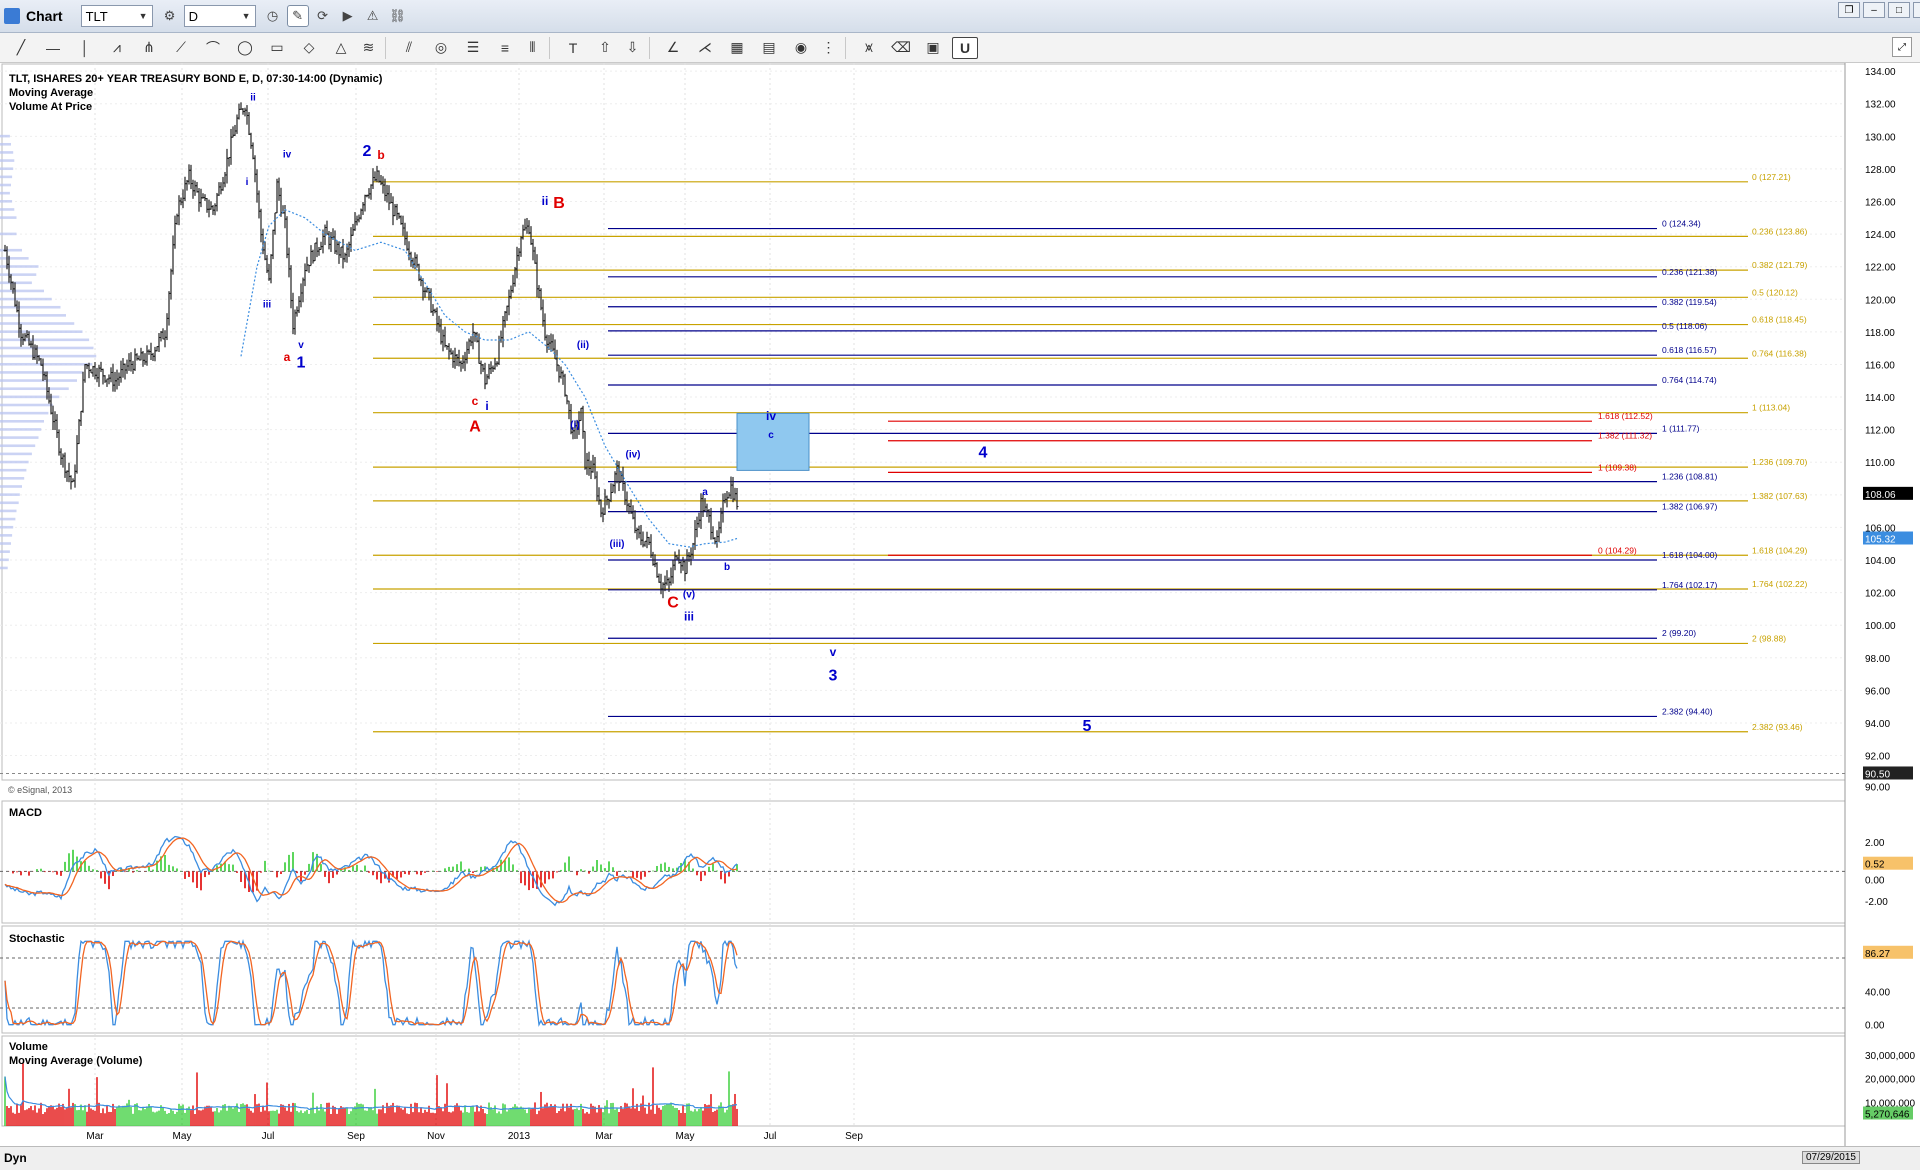 This screenshot has width=1920, height=1170. What do you see at coordinates (833, 47) in the screenshot?
I see `pti-tool-icon: ⋮` at bounding box center [833, 47].